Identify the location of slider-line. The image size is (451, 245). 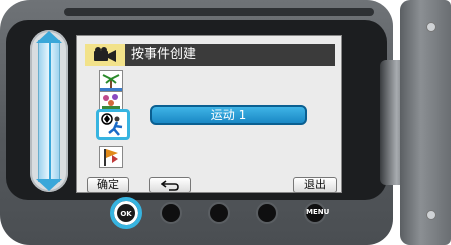
(50, 111).